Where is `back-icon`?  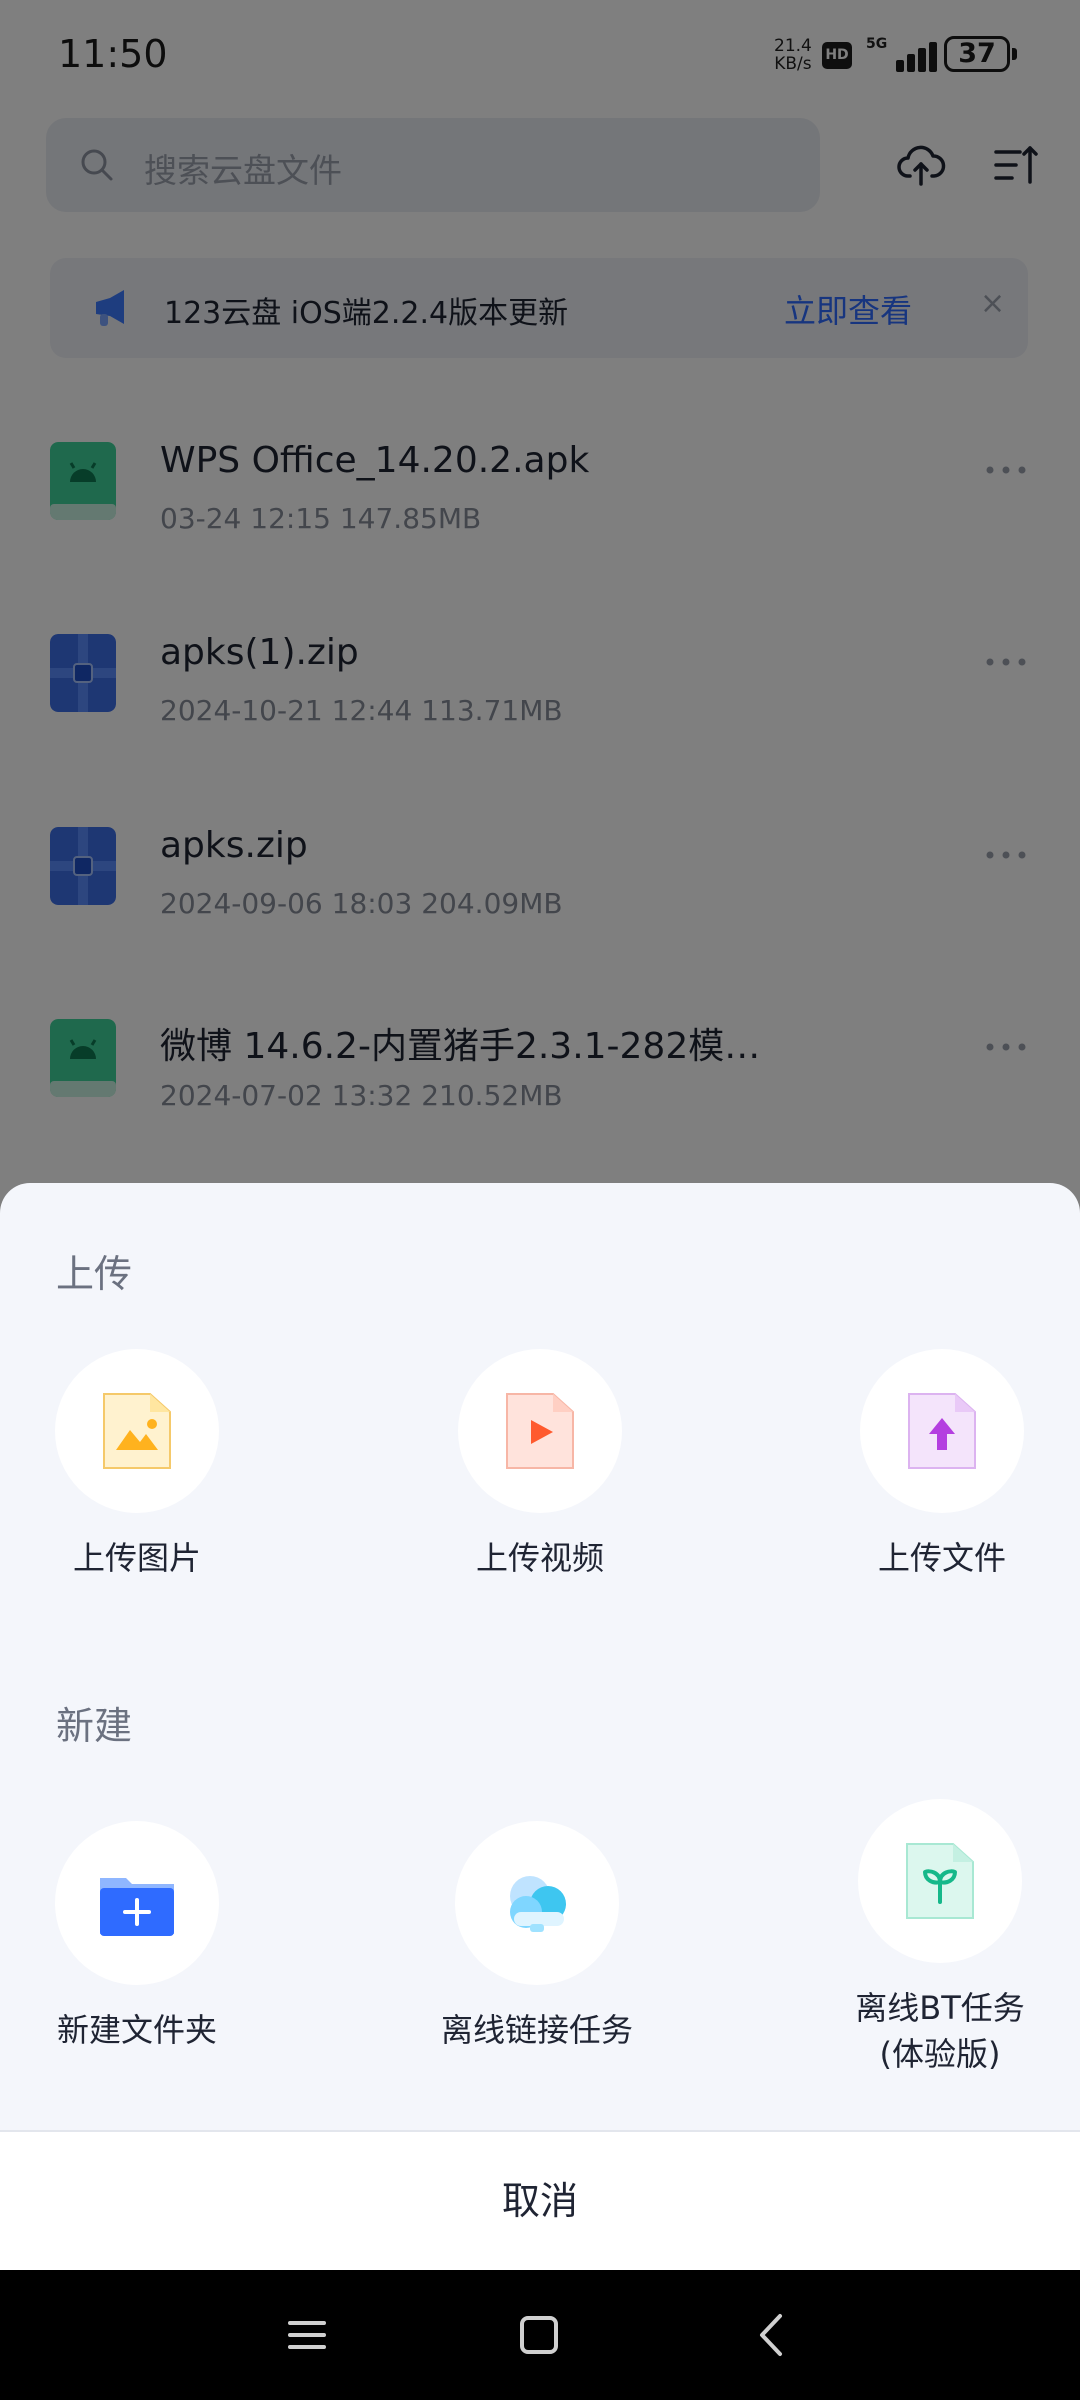
back-icon is located at coordinates (773, 2335).